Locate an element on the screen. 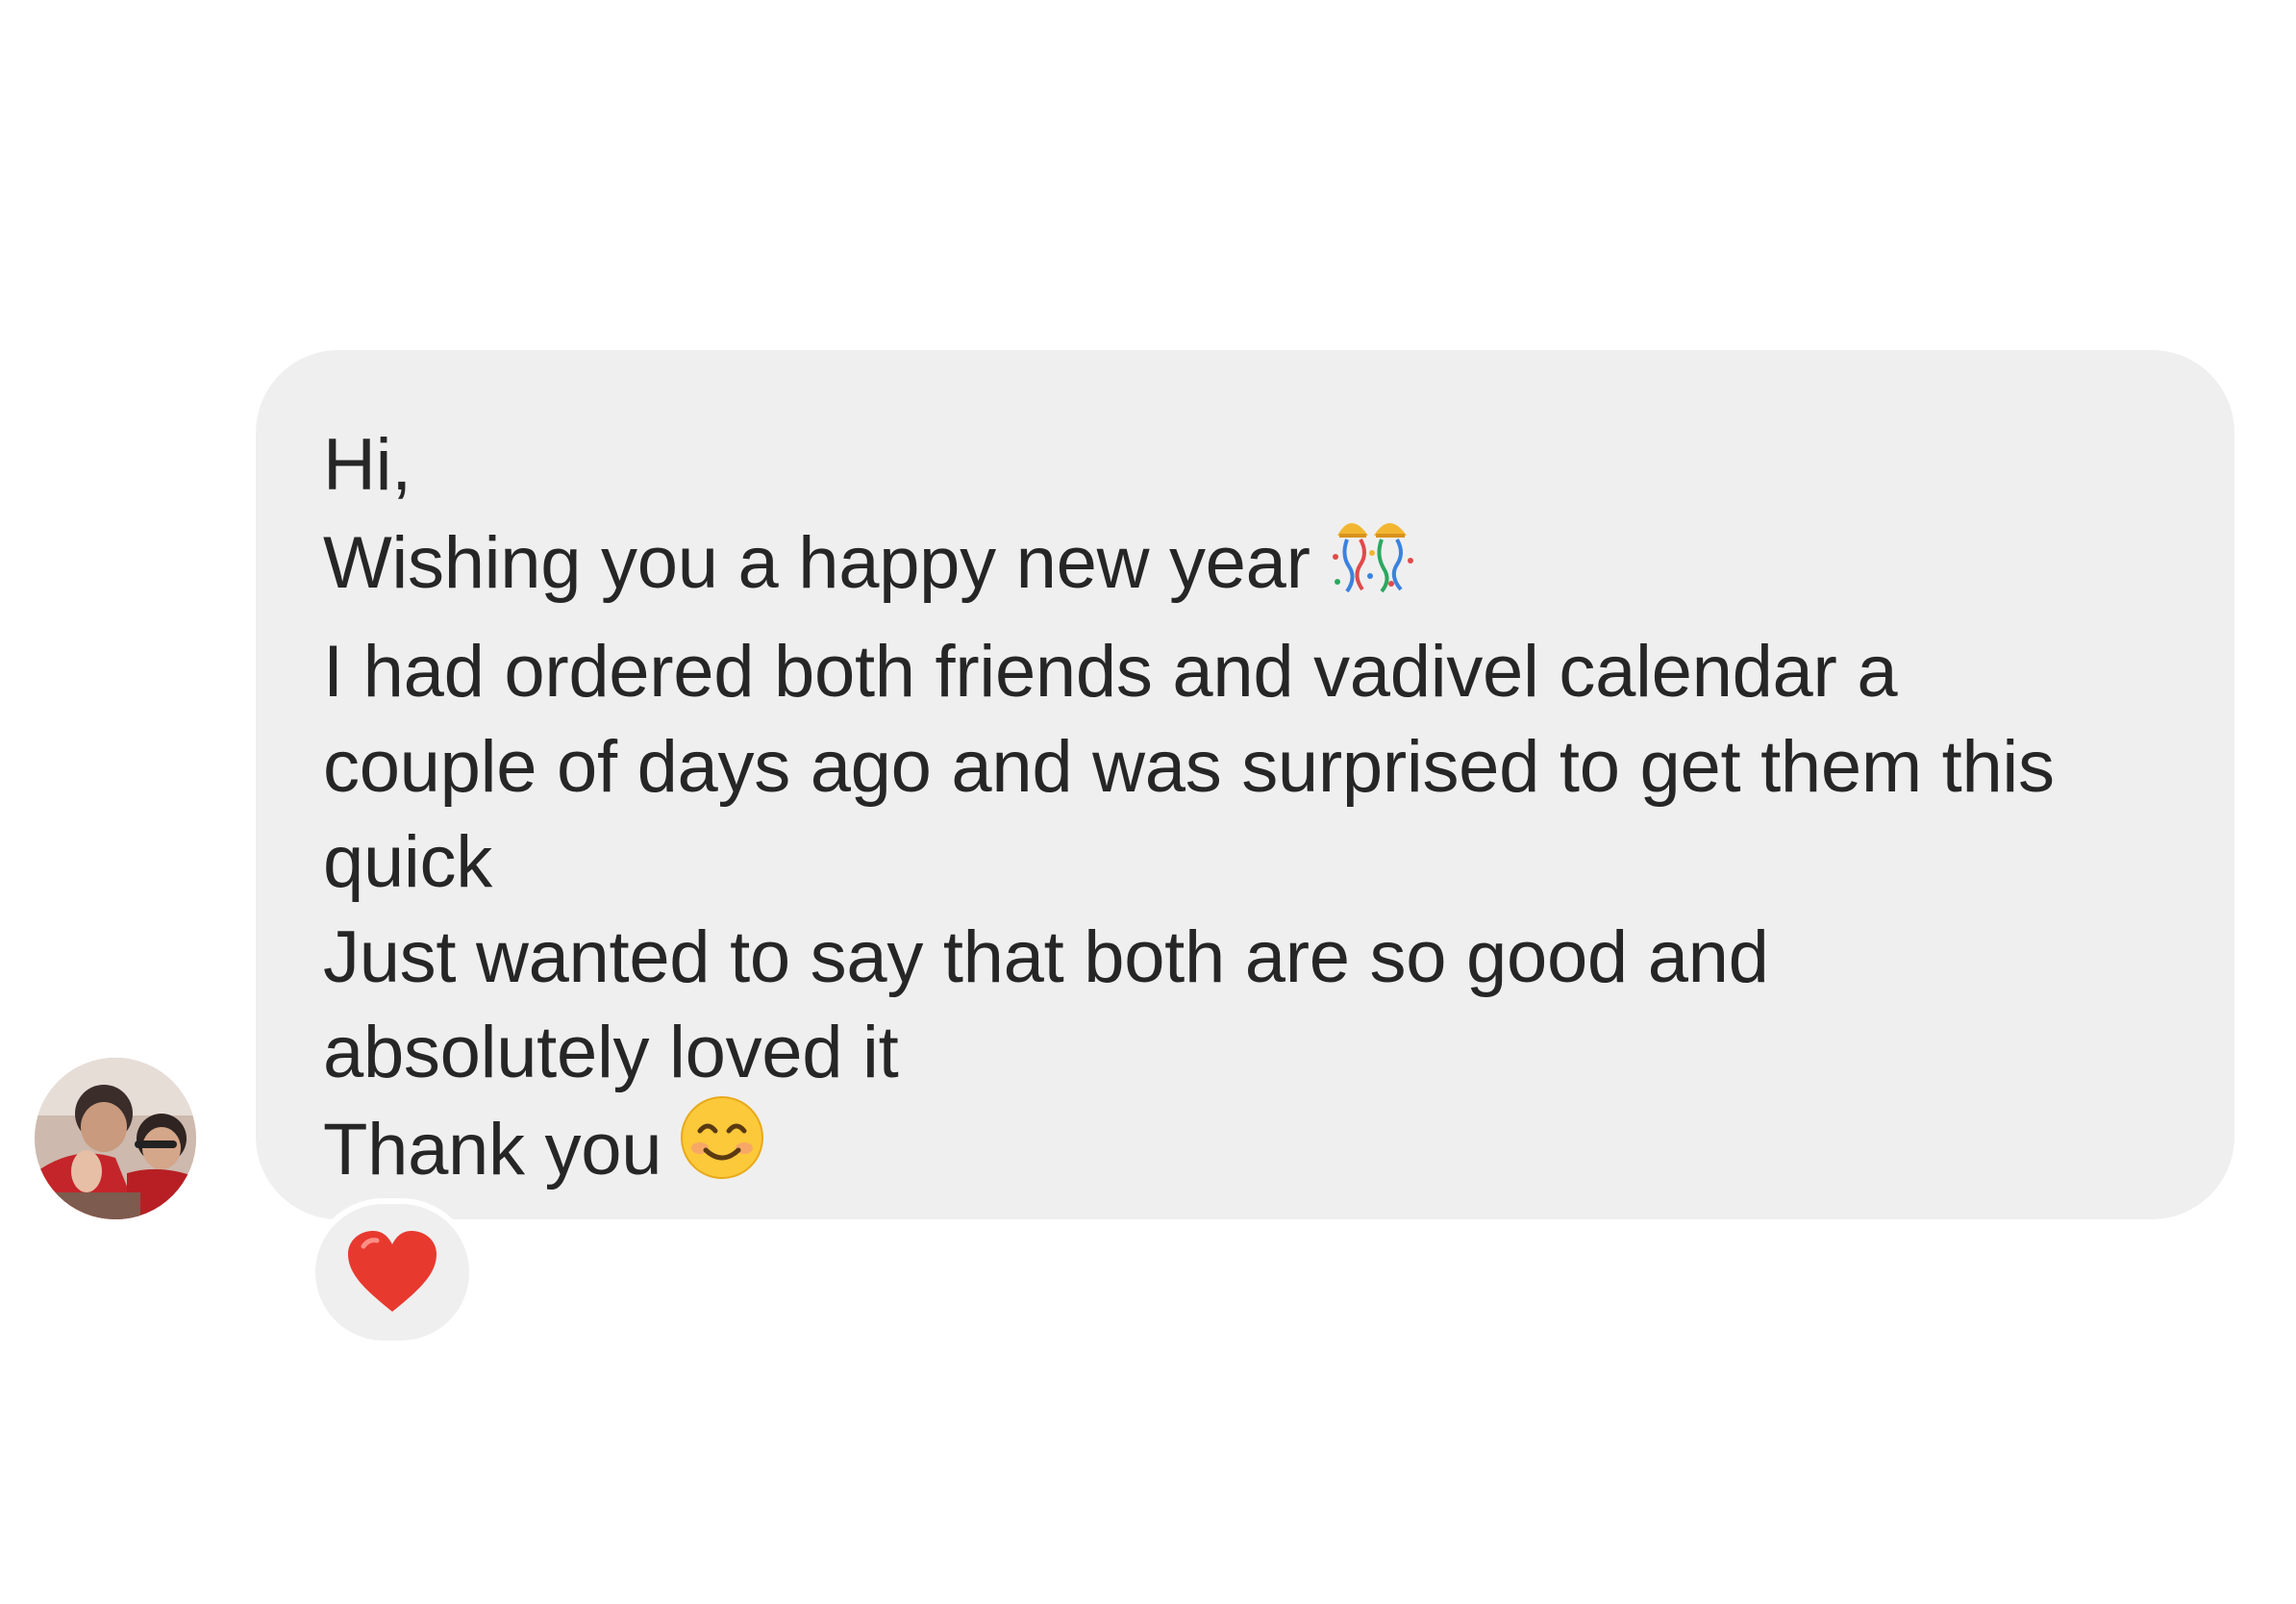  message-line-with-emoji: Thank you is located at coordinates (1259, 1153).